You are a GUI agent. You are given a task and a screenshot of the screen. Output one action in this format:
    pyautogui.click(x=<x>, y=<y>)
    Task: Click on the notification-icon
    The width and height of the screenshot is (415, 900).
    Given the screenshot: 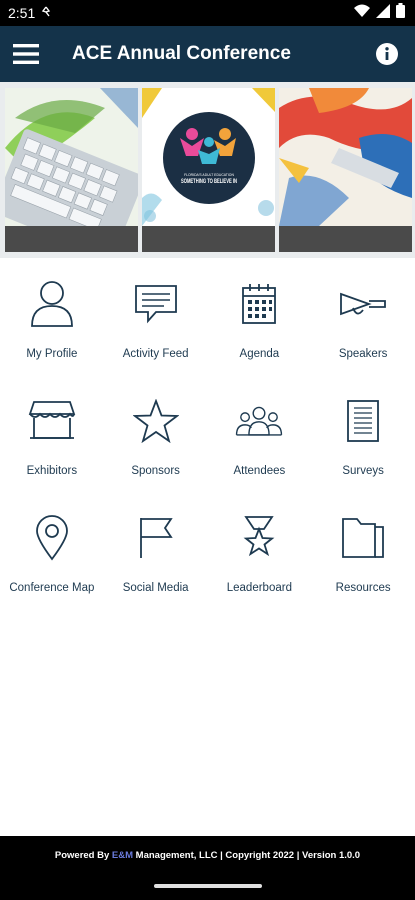 What is the action you would take?
    pyautogui.click(x=46, y=13)
    